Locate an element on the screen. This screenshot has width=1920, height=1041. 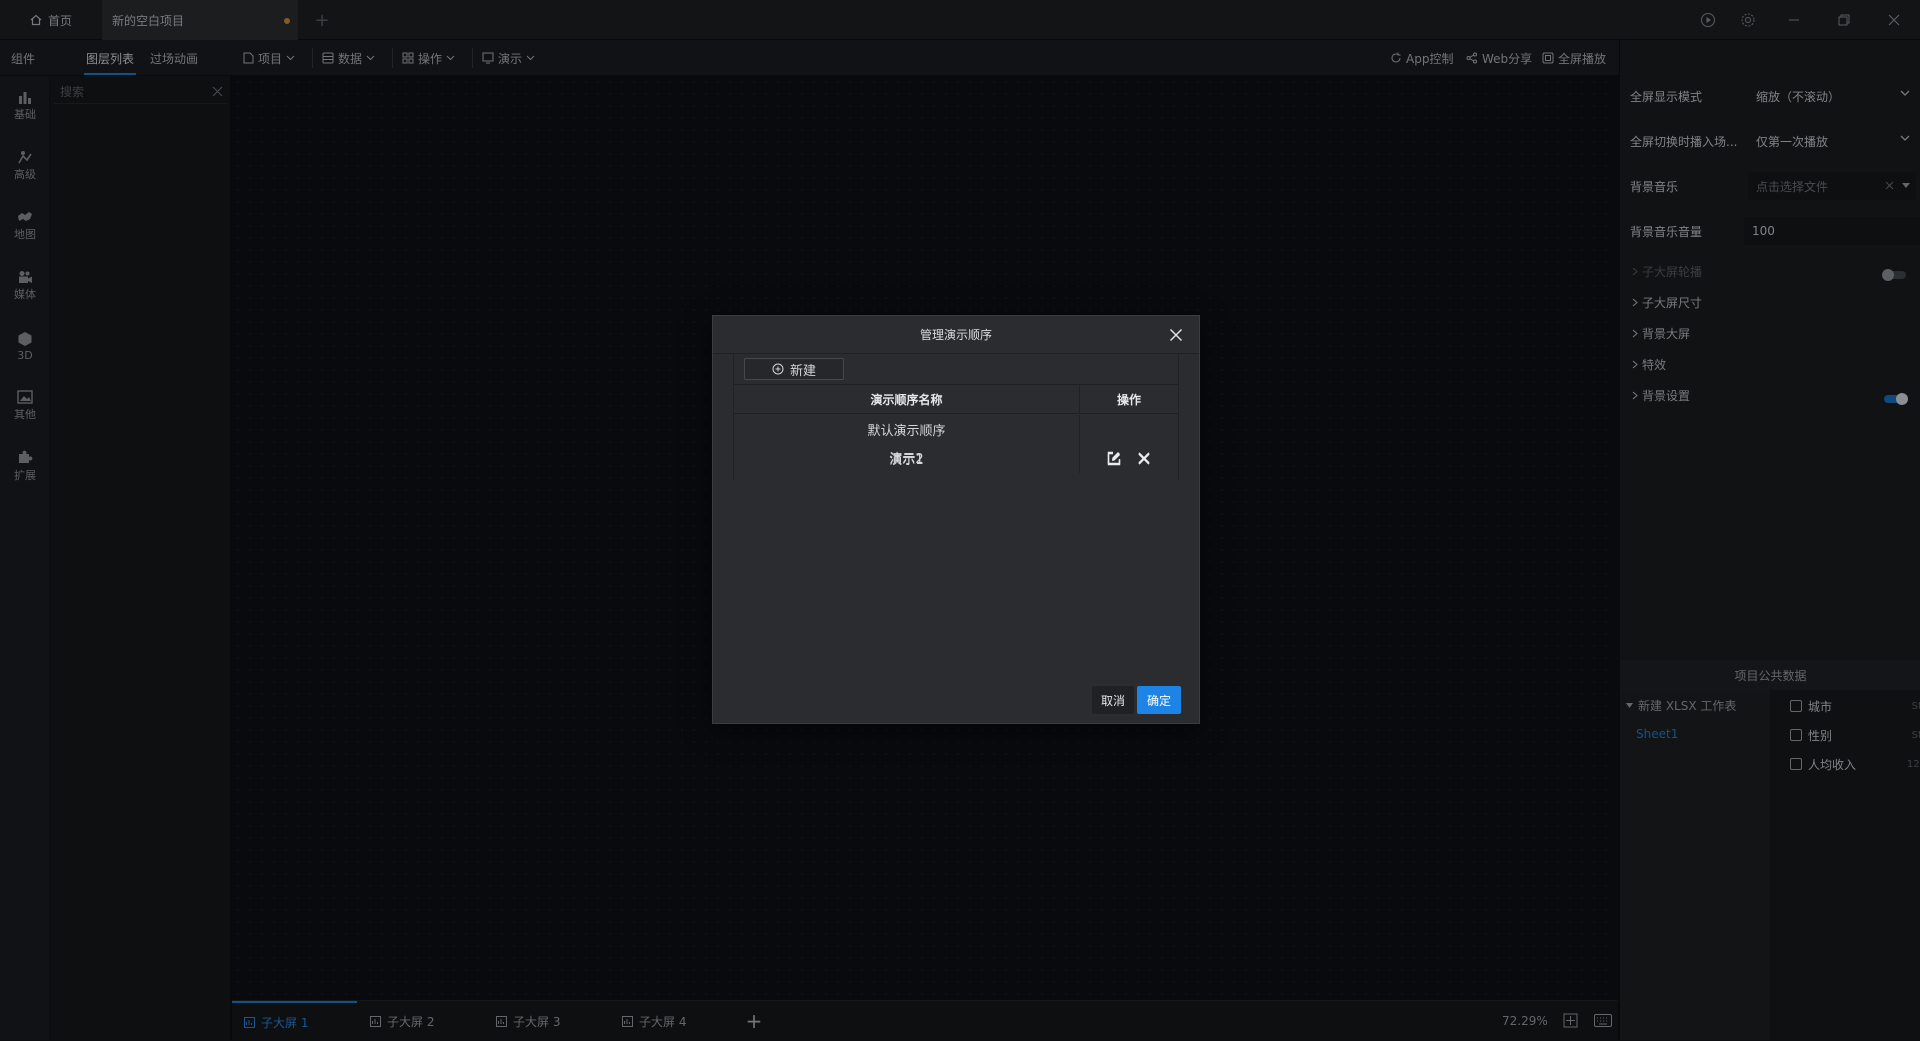
new-presentation-button: 新建 is located at coordinates (794, 369).